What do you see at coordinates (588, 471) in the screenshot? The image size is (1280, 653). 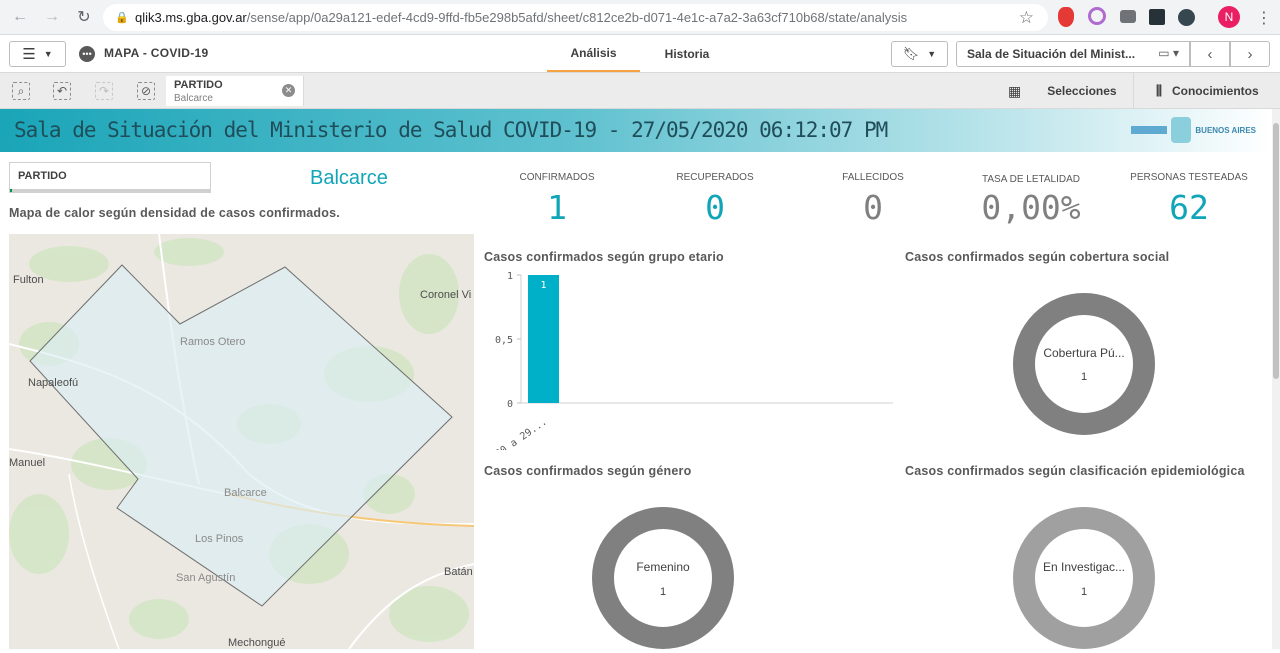 I see `gender-chart-title: Casos confirmados según género` at bounding box center [588, 471].